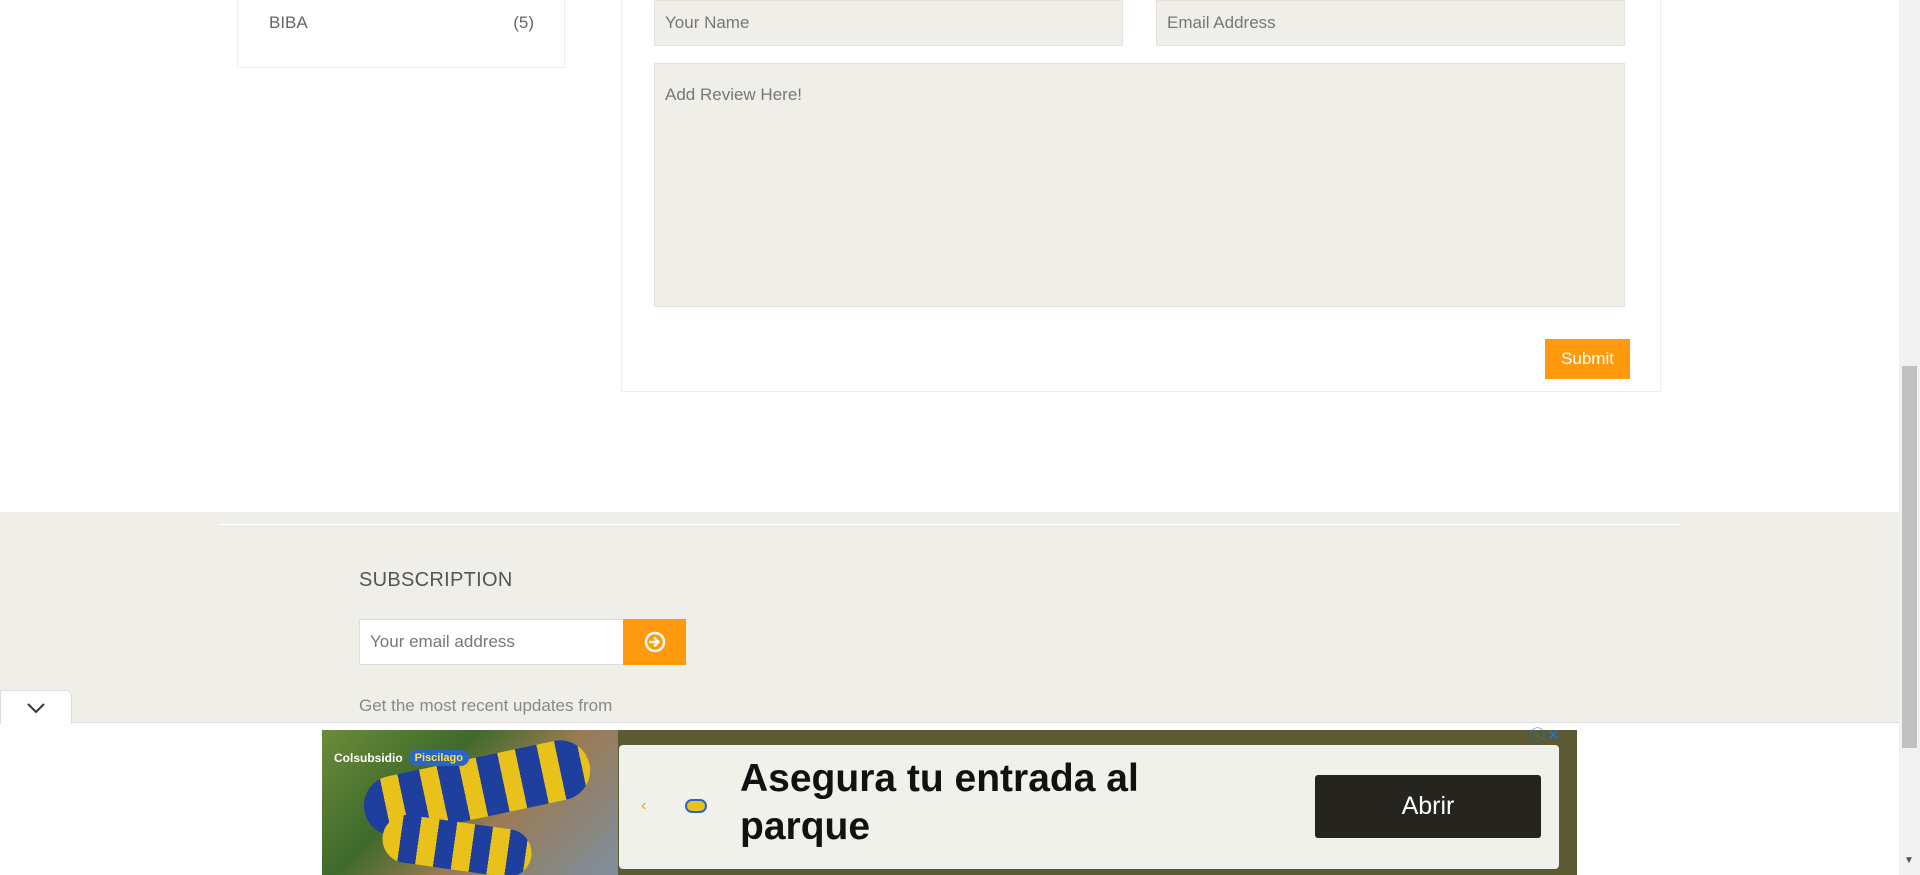 The width and height of the screenshot is (1920, 875). Describe the element at coordinates (1537, 736) in the screenshot. I see `ad-info-icon: ⓘ` at that location.